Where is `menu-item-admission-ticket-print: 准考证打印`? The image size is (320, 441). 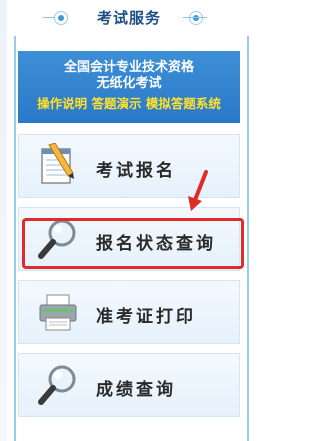
menu-item-admission-ticket-print: 准考证打印 is located at coordinates (129, 312).